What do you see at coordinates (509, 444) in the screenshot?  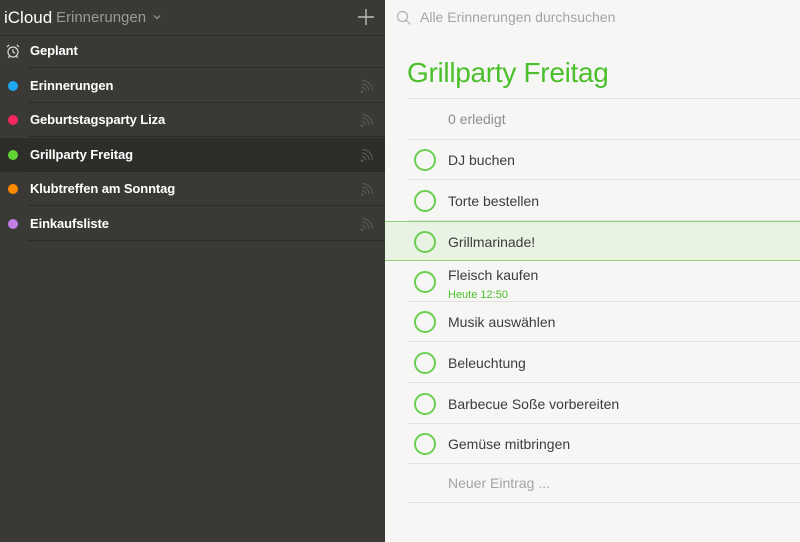 I see `task-label: Gemüse mitbringen` at bounding box center [509, 444].